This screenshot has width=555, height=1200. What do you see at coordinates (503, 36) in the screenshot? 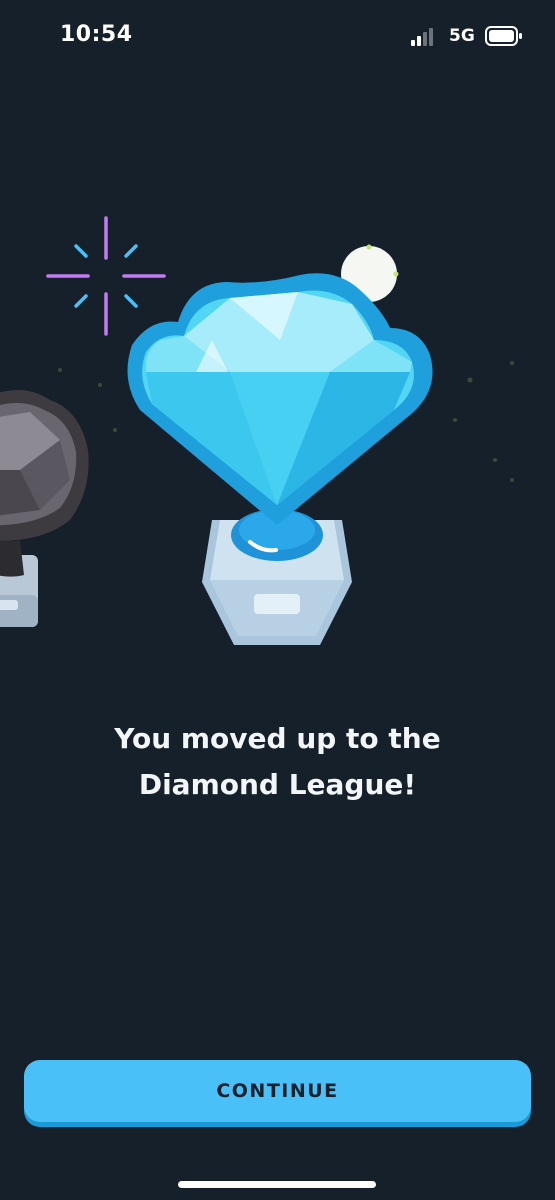
I see `battery-icon` at bounding box center [503, 36].